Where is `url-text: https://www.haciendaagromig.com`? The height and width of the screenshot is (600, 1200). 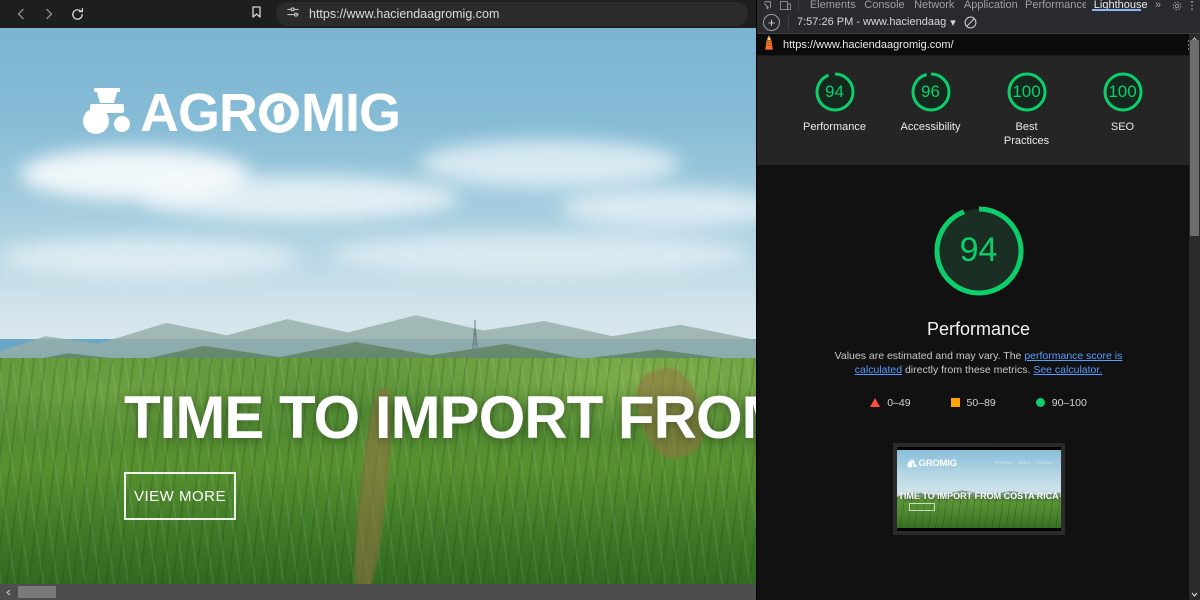 url-text: https://www.haciendaagromig.com is located at coordinates (404, 14).